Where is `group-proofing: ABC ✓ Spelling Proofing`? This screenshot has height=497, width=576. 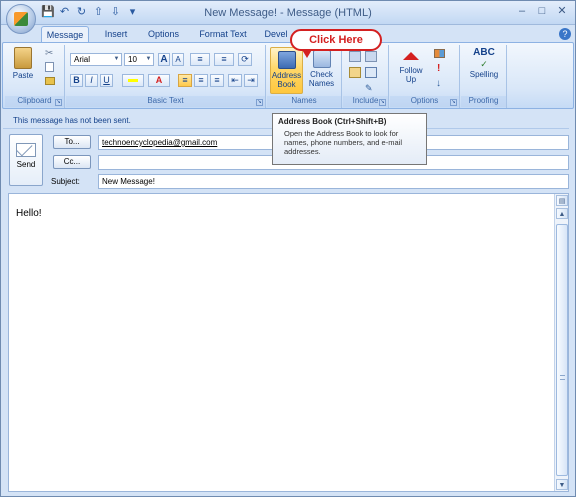 group-proofing: ABC ✓ Spelling Proofing is located at coordinates (484, 76).